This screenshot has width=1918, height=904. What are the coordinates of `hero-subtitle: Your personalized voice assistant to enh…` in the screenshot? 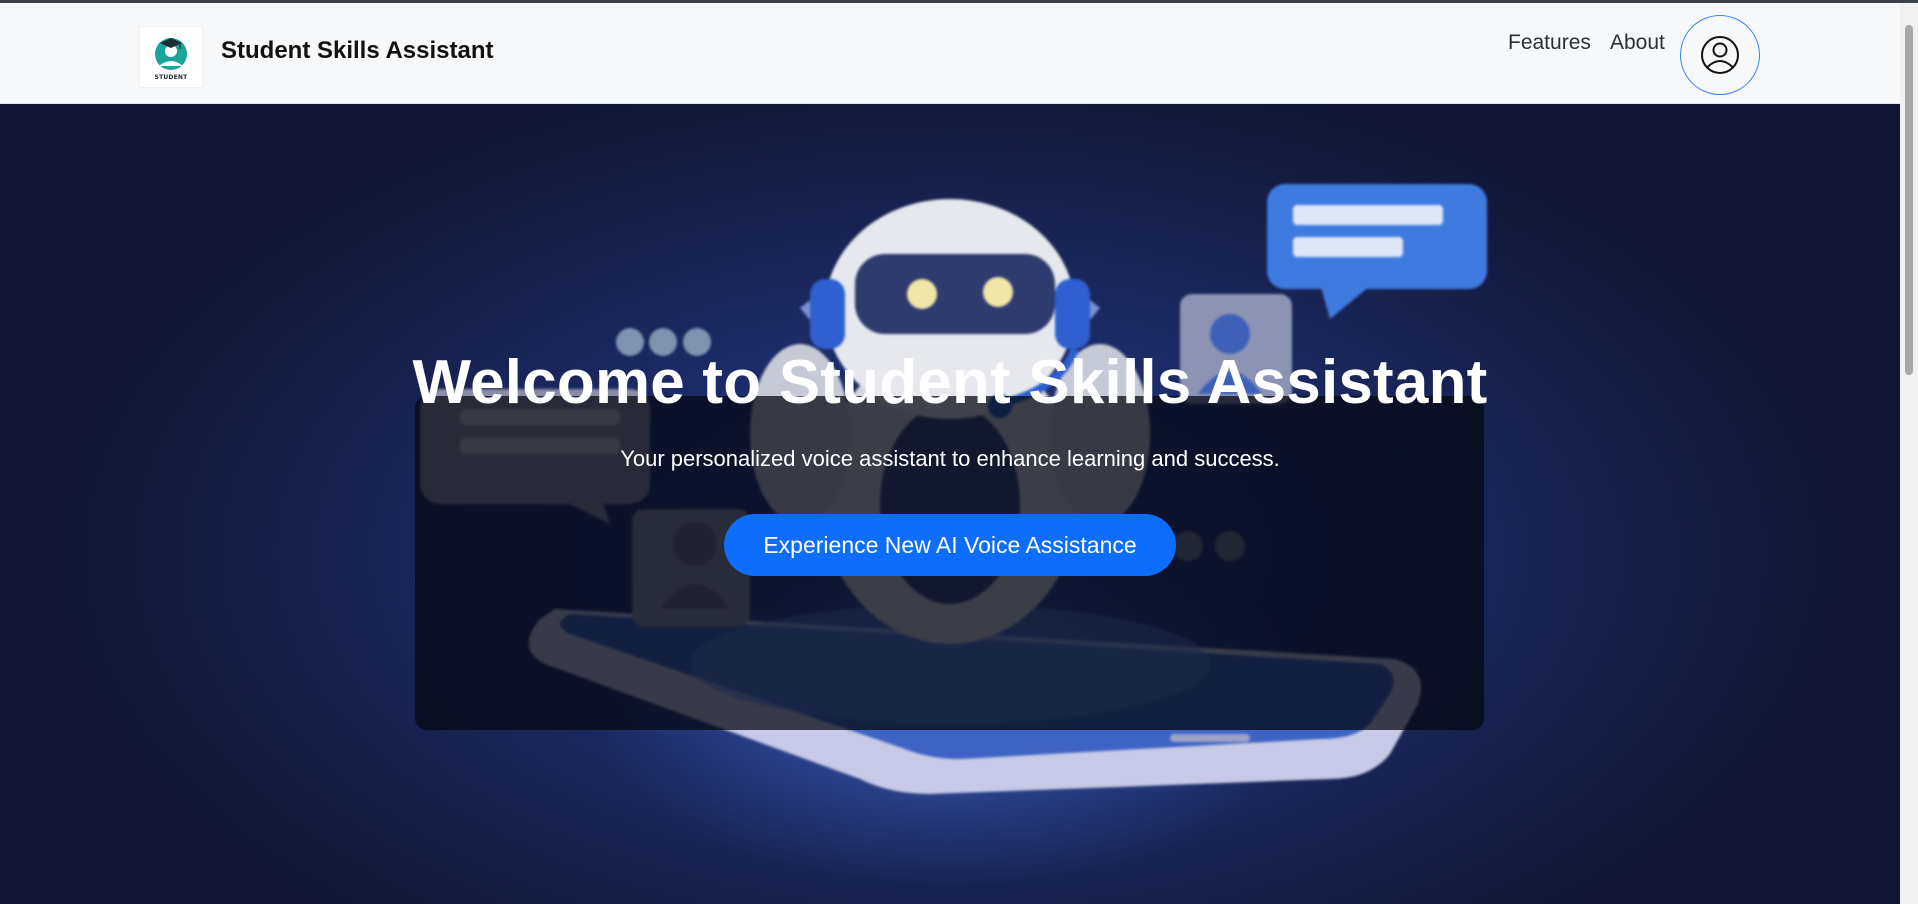 It's located at (950, 458).